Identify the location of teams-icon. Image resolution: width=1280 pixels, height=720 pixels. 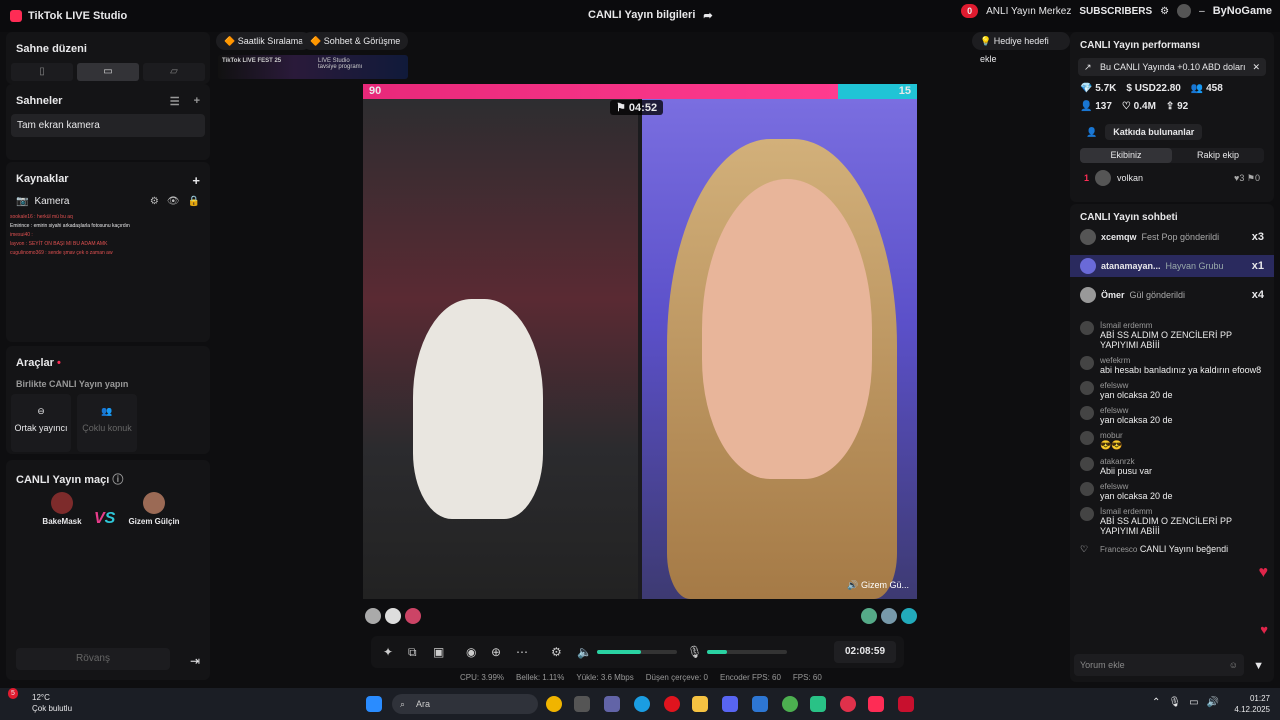
(612, 704).